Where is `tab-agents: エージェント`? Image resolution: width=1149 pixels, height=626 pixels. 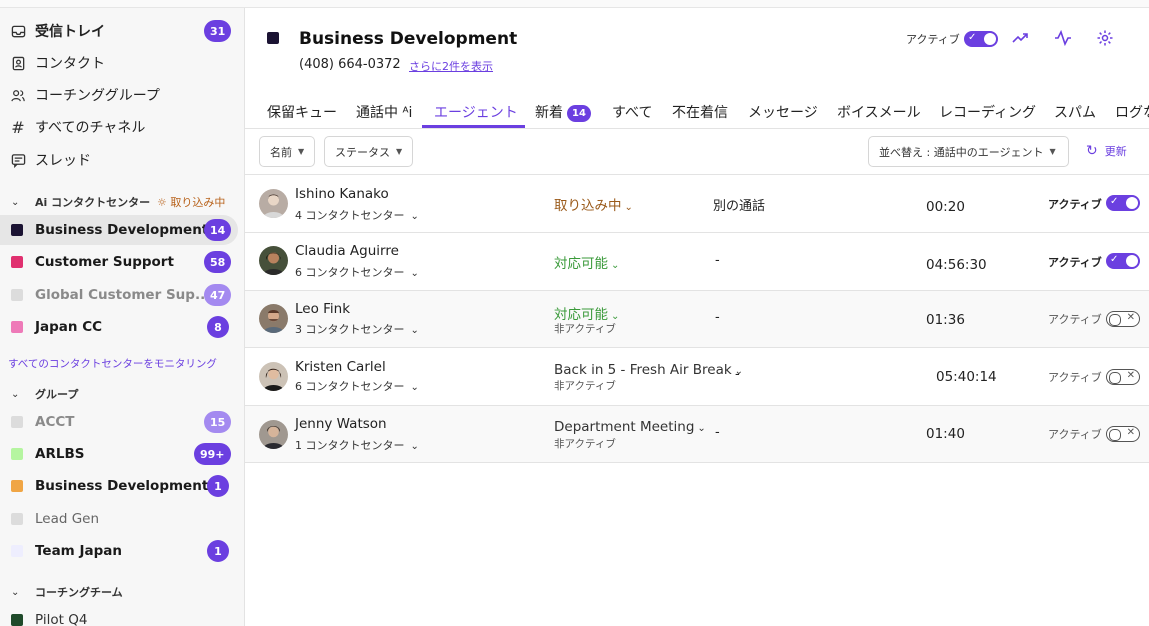 tab-agents: エージェント is located at coordinates (476, 112).